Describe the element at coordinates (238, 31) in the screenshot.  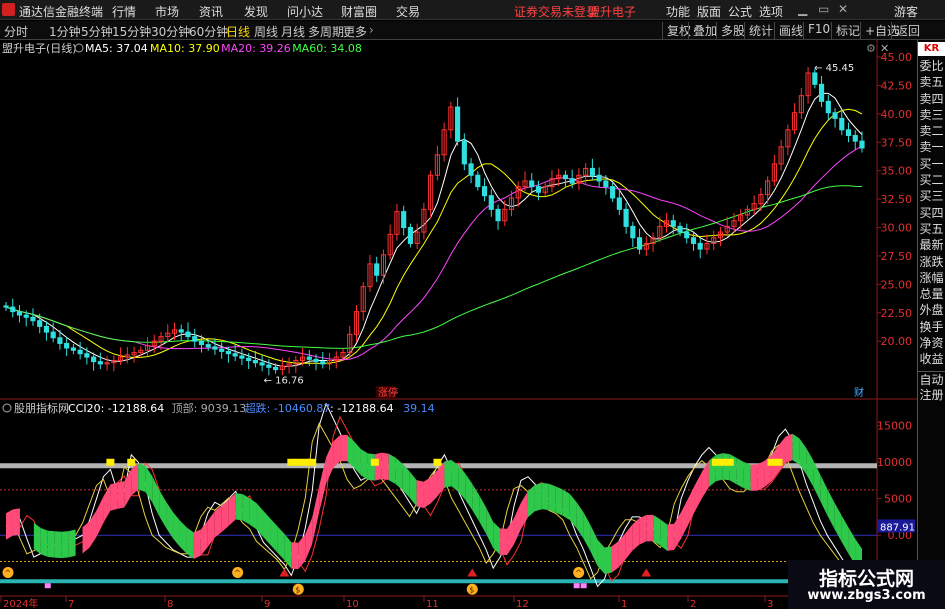
I see `tab-period-daily: 日线` at that location.